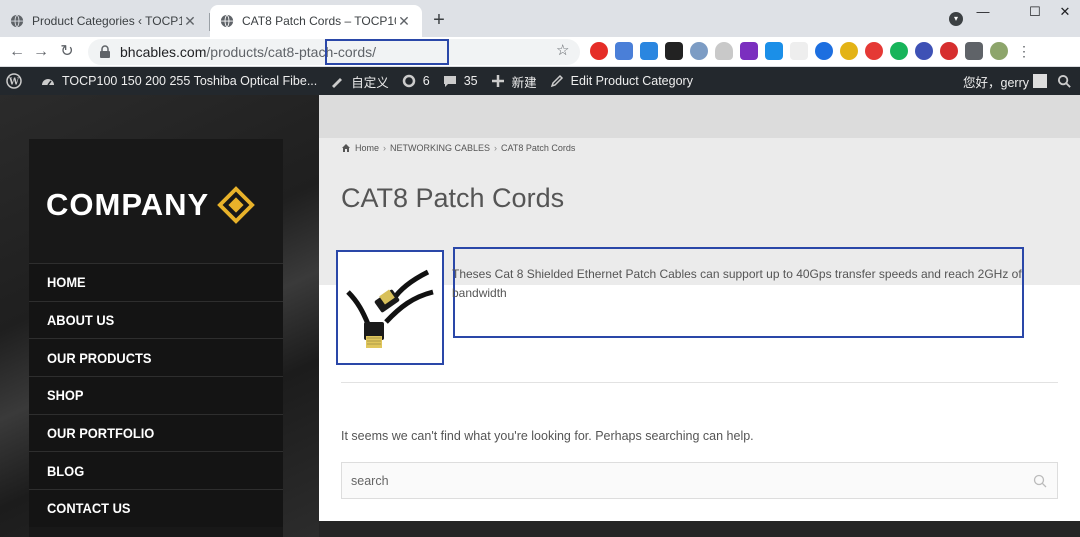  Describe the element at coordinates (649, 51) in the screenshot. I see `download-extension-icon` at that location.